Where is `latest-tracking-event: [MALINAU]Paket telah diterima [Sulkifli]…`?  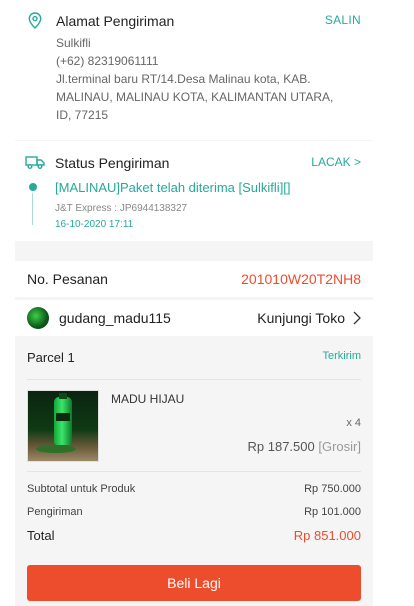
latest-tracking-event: [MALINAU]Paket telah diterima [Sulkifli]… is located at coordinates (173, 187).